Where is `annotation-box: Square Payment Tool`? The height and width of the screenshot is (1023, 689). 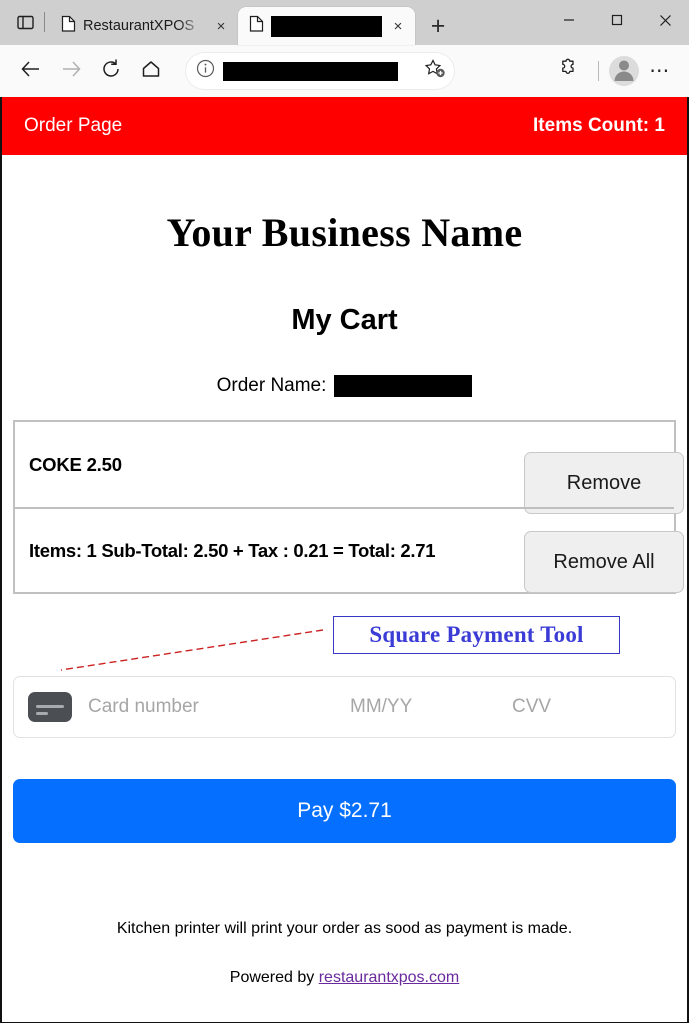
annotation-box: Square Payment Tool is located at coordinates (476, 635).